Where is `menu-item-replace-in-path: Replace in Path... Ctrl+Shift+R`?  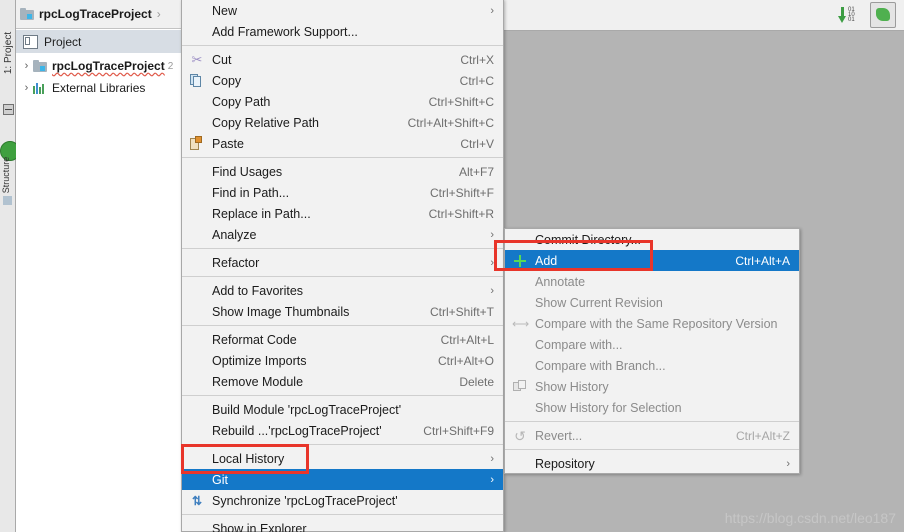
menu-item-replace-in-path: Replace in Path... Ctrl+Shift+R is located at coordinates (342, 213).